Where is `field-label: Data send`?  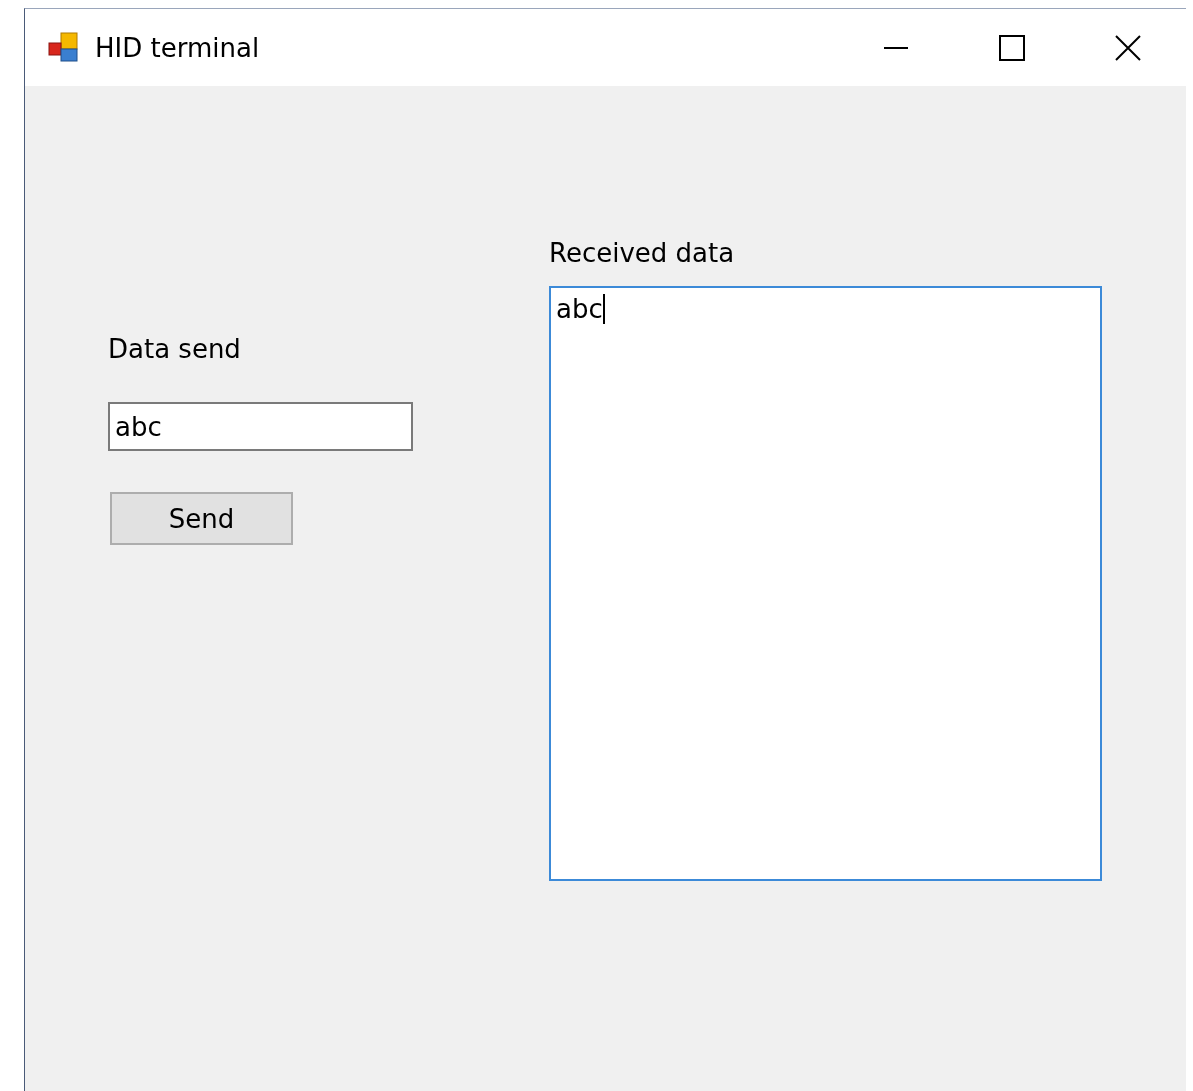
field-label: Data send is located at coordinates (175, 349).